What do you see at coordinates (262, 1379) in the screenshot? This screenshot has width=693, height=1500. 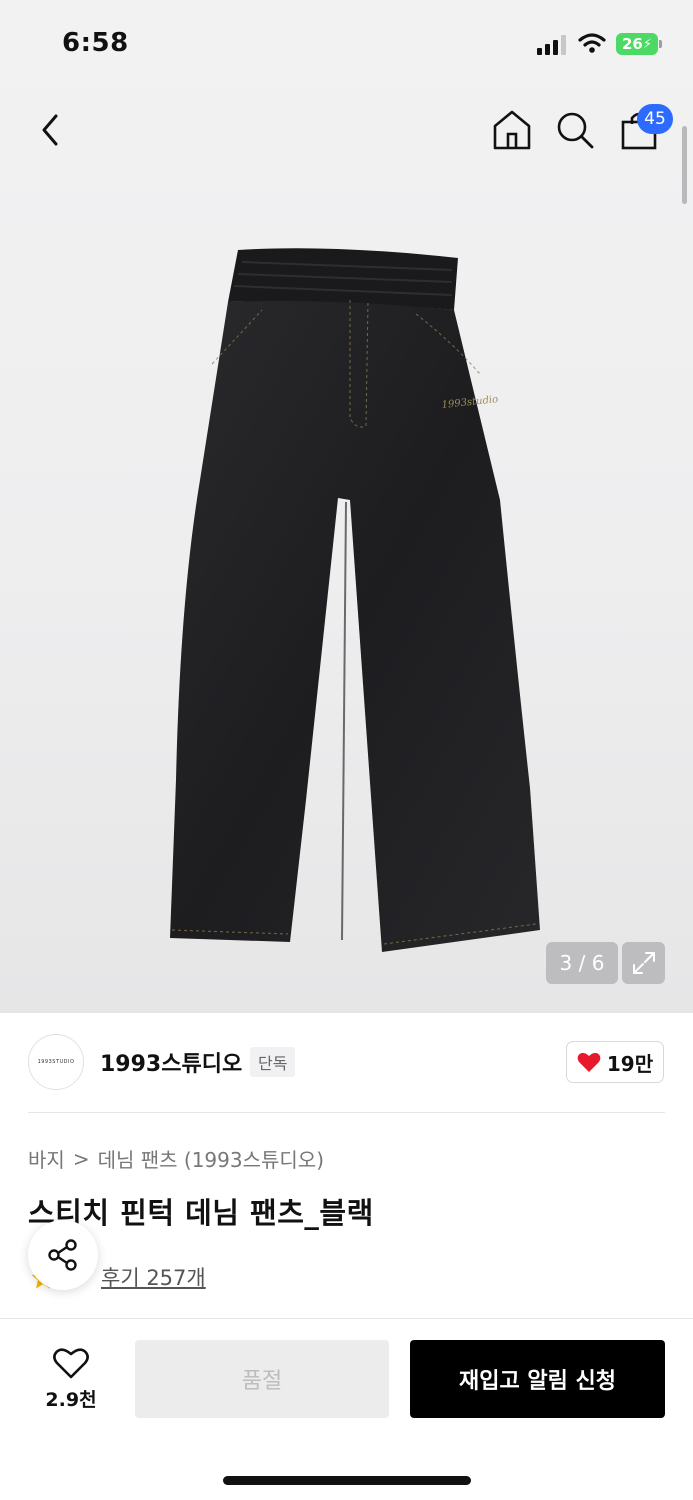 I see `soldout-button: 품절` at bounding box center [262, 1379].